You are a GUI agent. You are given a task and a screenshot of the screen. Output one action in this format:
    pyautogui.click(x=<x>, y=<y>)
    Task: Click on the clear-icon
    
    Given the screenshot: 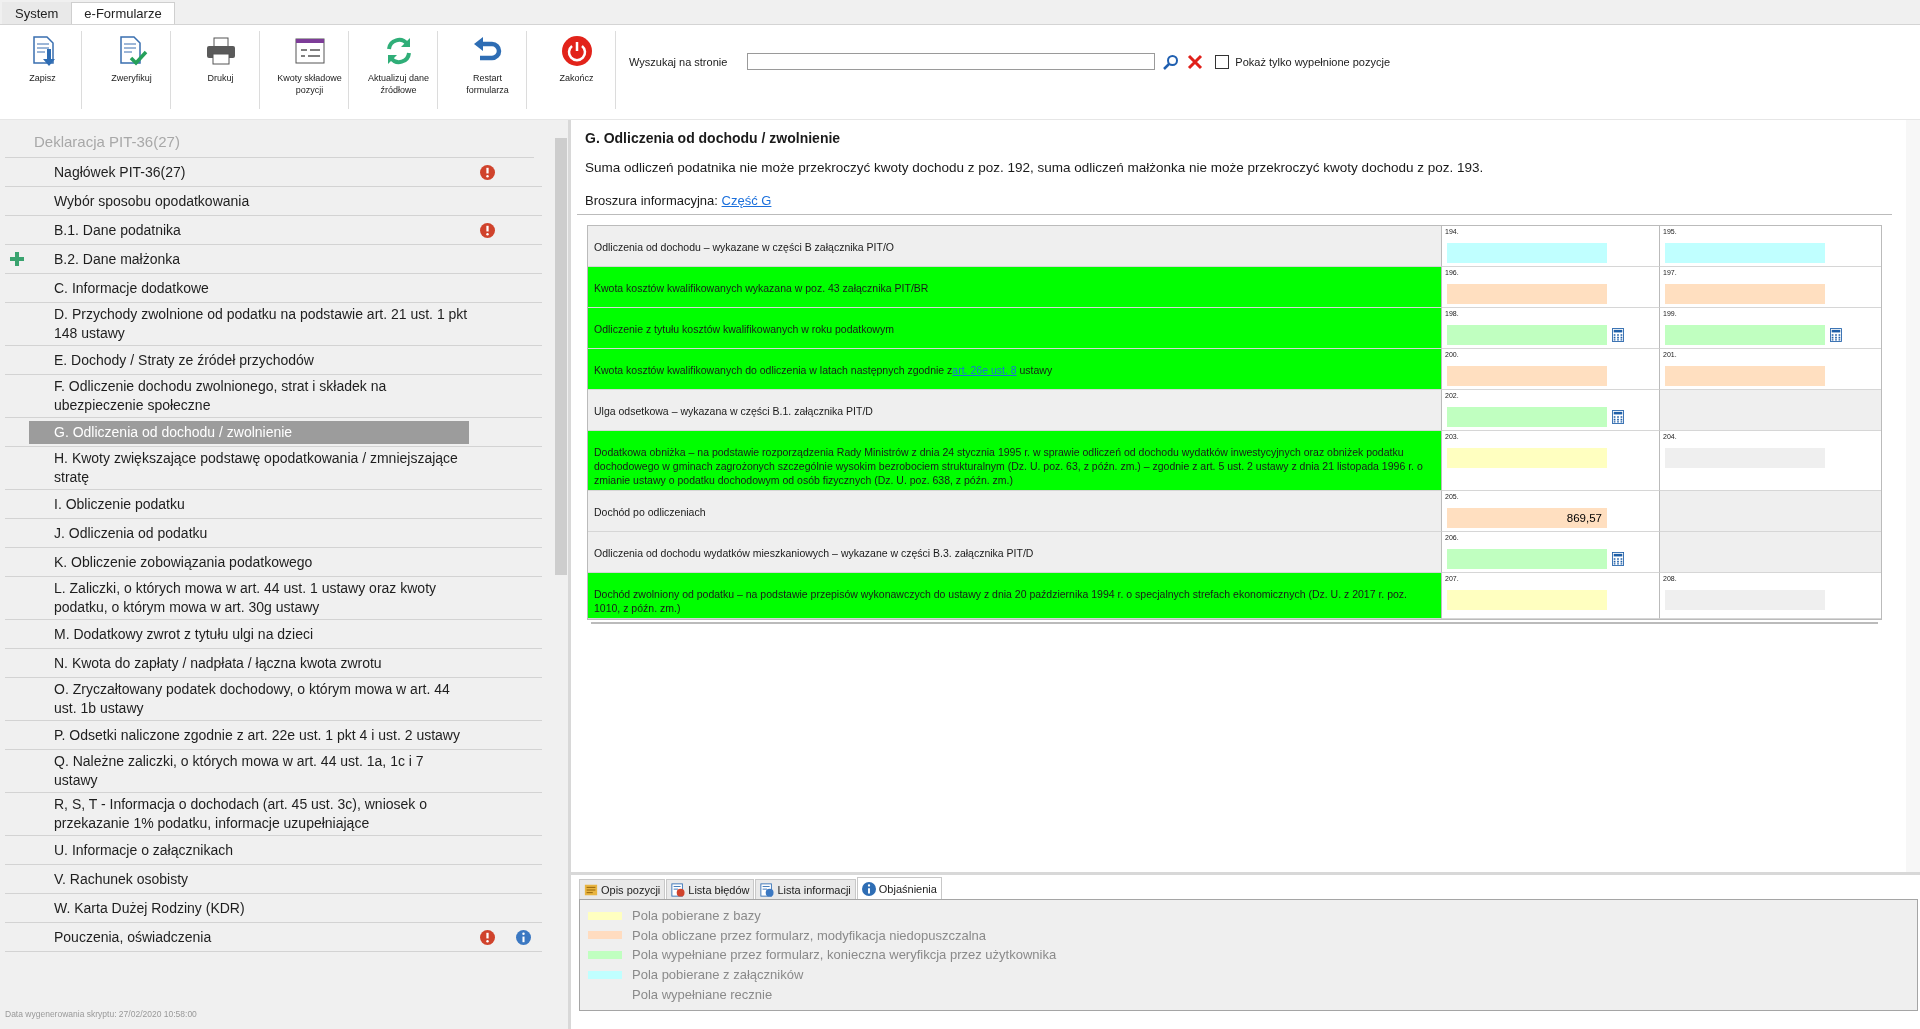 What is the action you would take?
    pyautogui.click(x=1195, y=61)
    